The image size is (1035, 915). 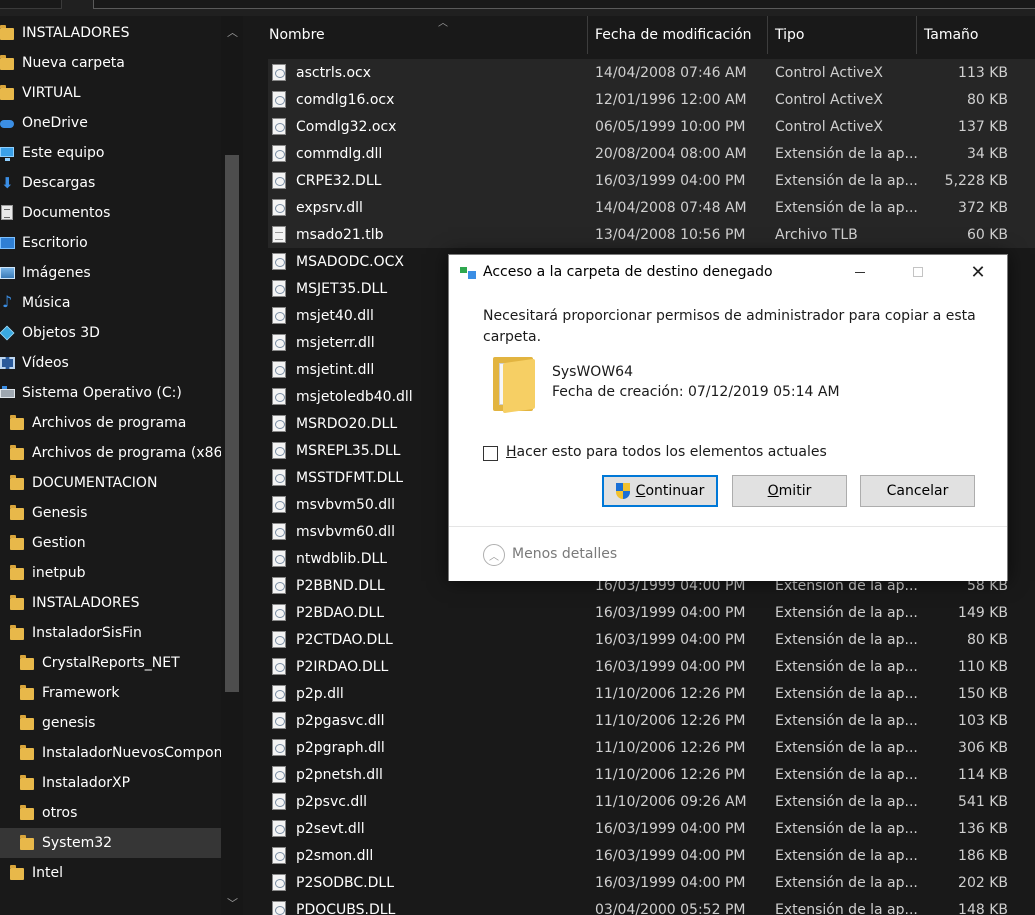 I want to click on chevron-up-icon: ︿, so click(x=494, y=555).